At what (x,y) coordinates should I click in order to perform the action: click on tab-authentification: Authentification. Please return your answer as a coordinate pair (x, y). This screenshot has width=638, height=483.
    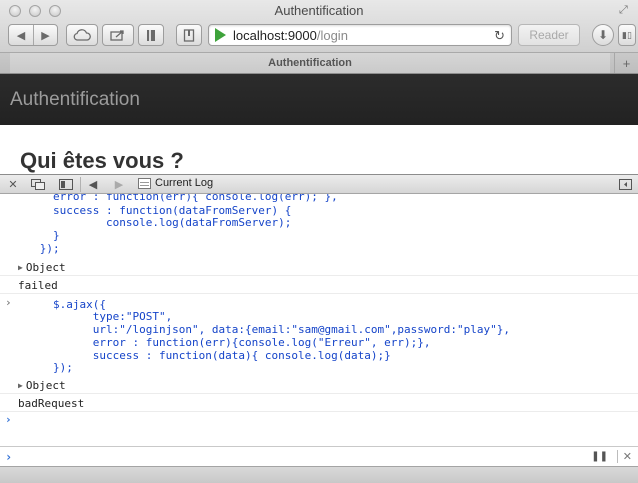
    Looking at the image, I should click on (310, 63).